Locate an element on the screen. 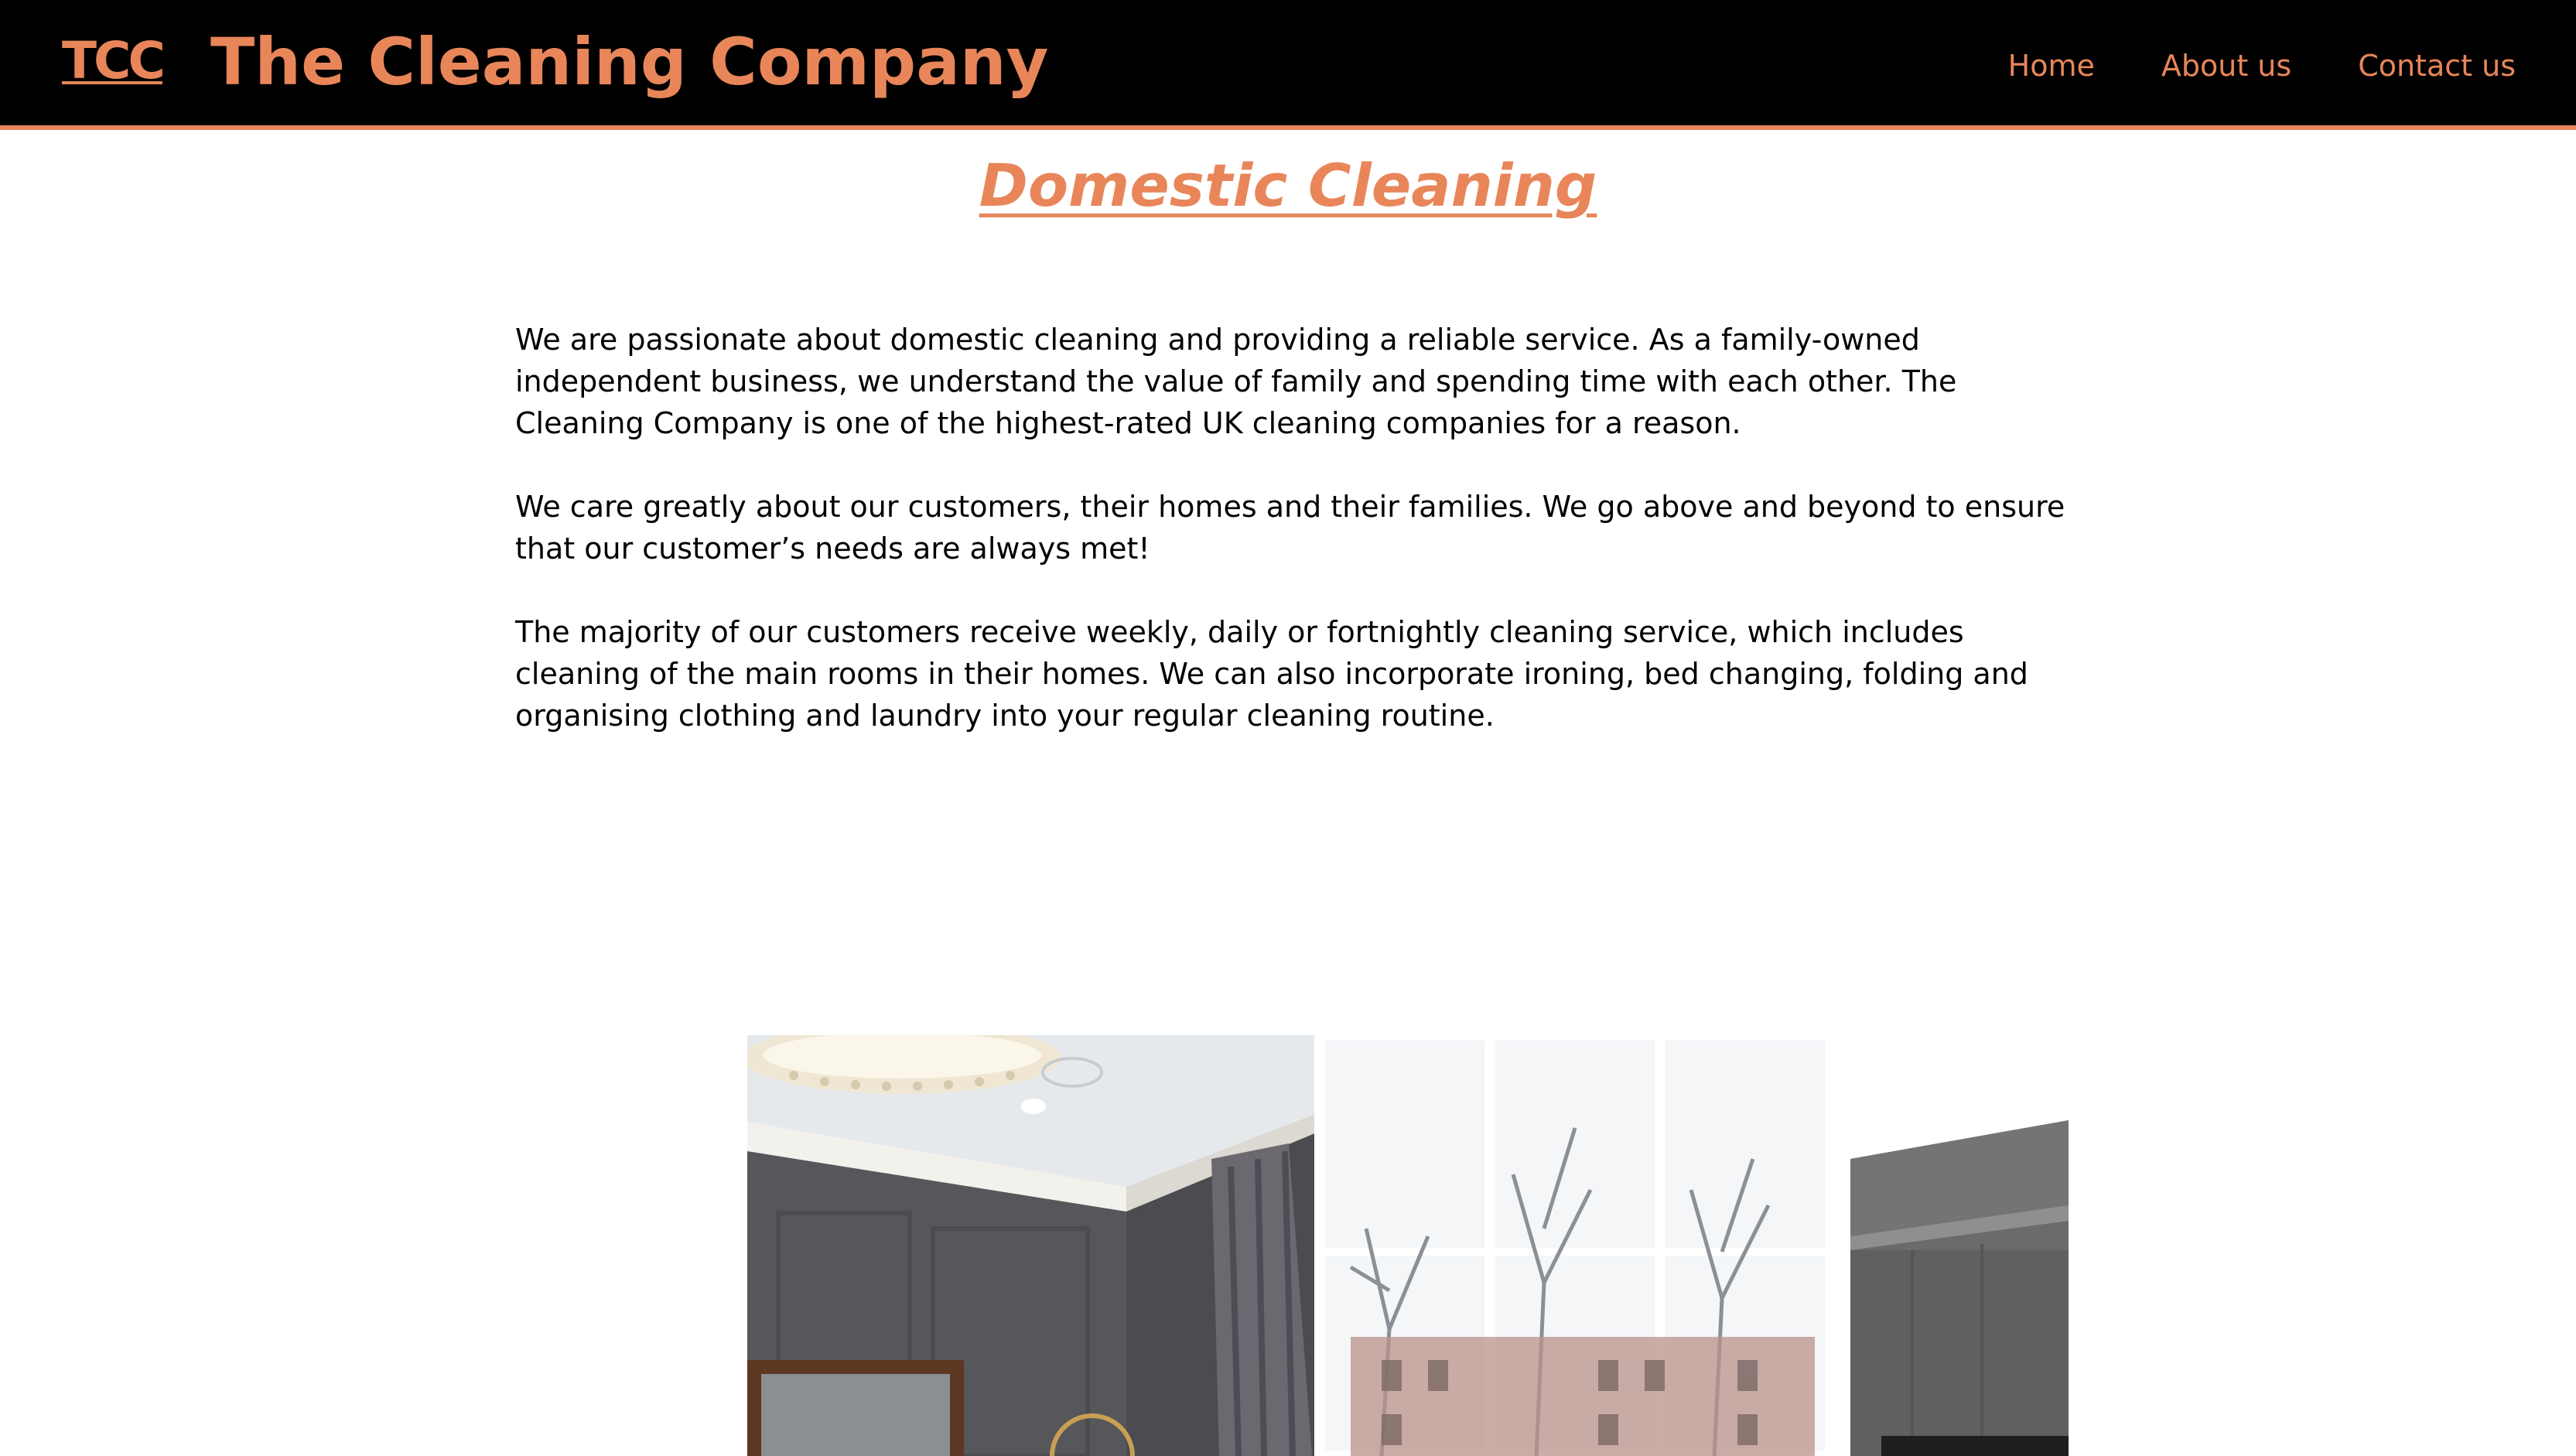 This screenshot has height=1456, width=2576. kitchen-photo is located at coordinates (1960, 1288).